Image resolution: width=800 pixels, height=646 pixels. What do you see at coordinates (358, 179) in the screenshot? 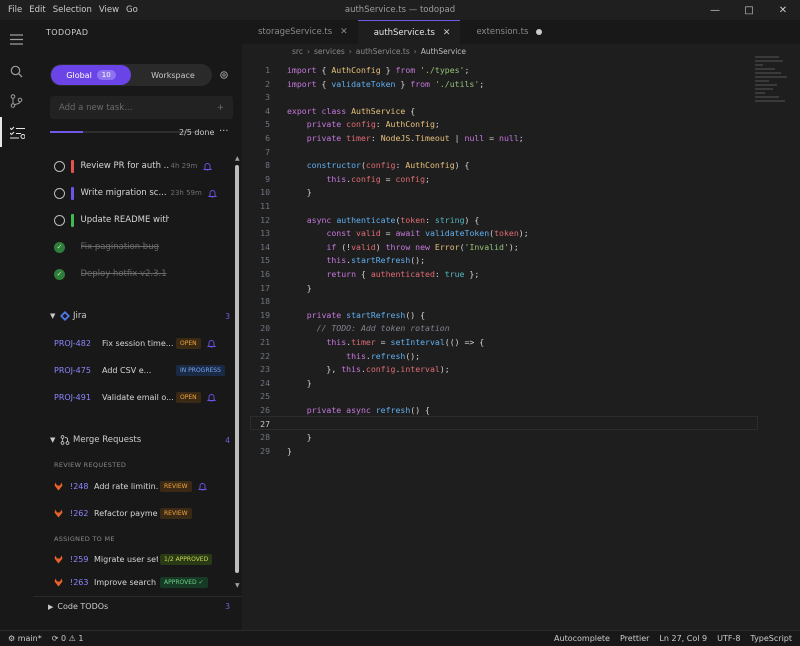
I see `code-line: this.config = config;` at bounding box center [358, 179].